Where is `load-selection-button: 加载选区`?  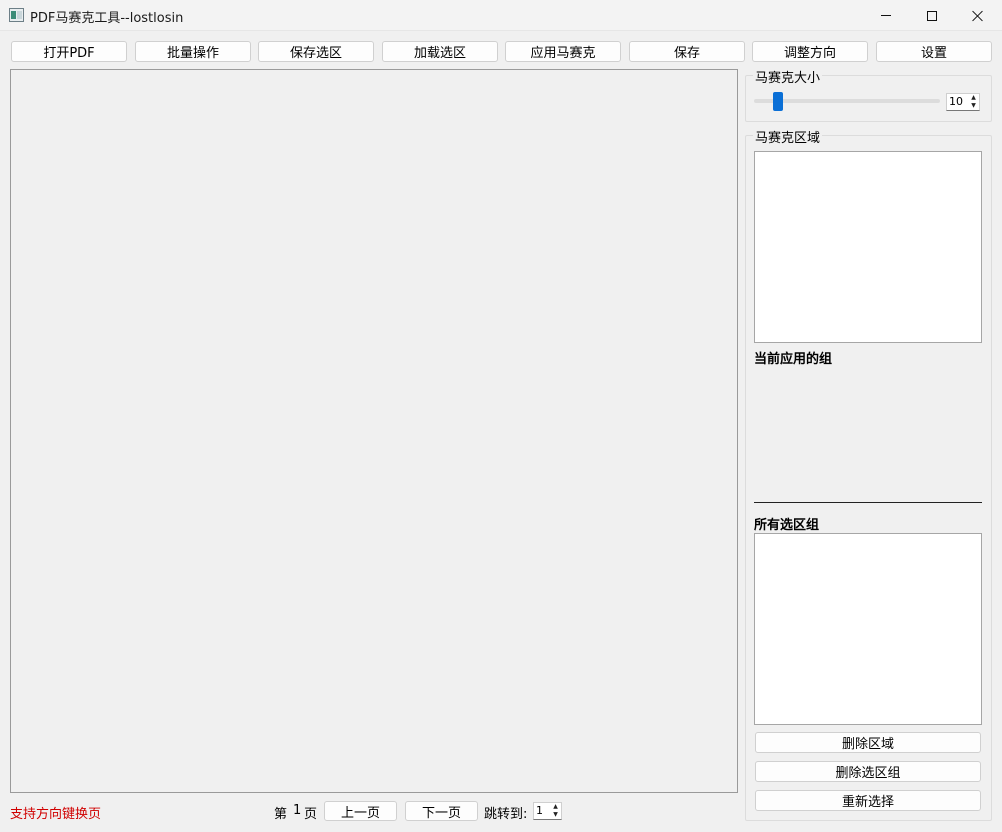
load-selection-button: 加载选区 is located at coordinates (440, 51).